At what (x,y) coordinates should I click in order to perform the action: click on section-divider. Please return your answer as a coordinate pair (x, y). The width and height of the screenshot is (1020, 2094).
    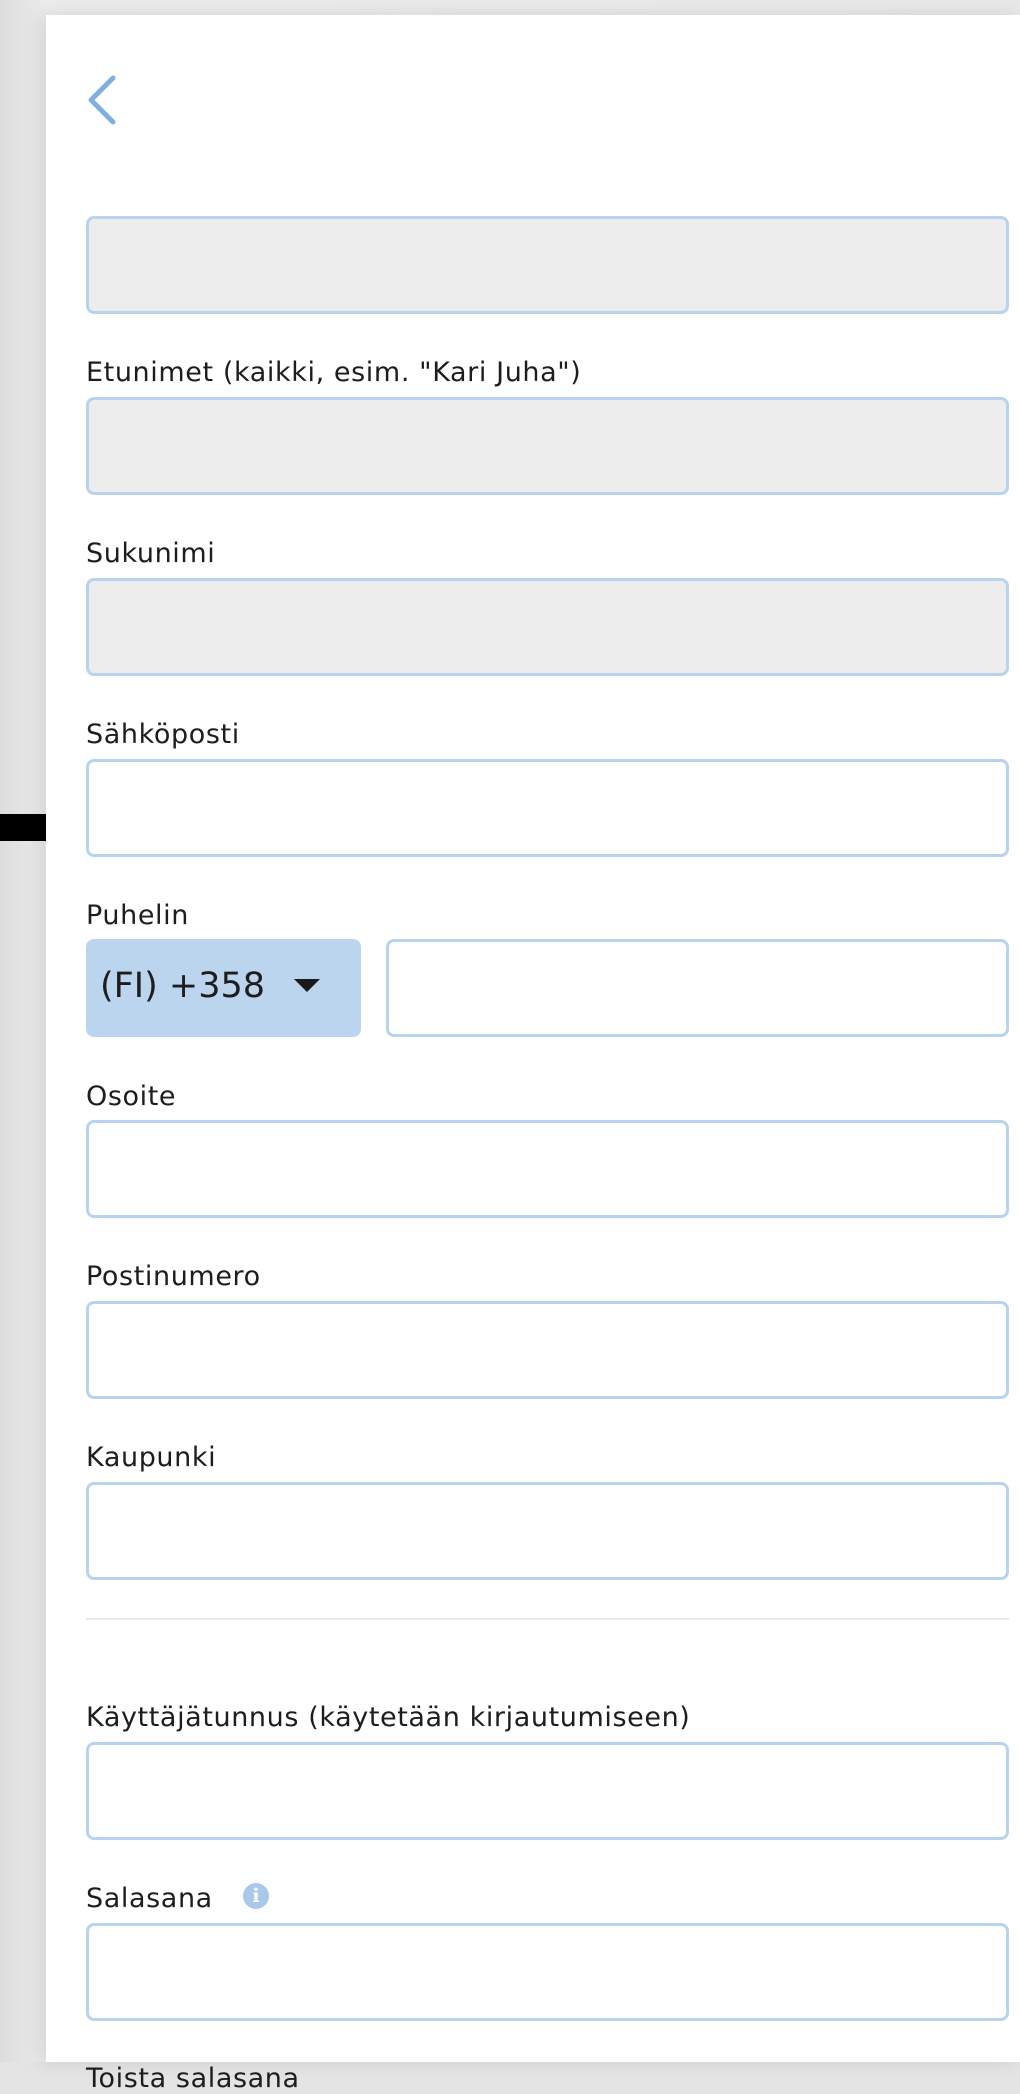
    Looking at the image, I should click on (547, 1619).